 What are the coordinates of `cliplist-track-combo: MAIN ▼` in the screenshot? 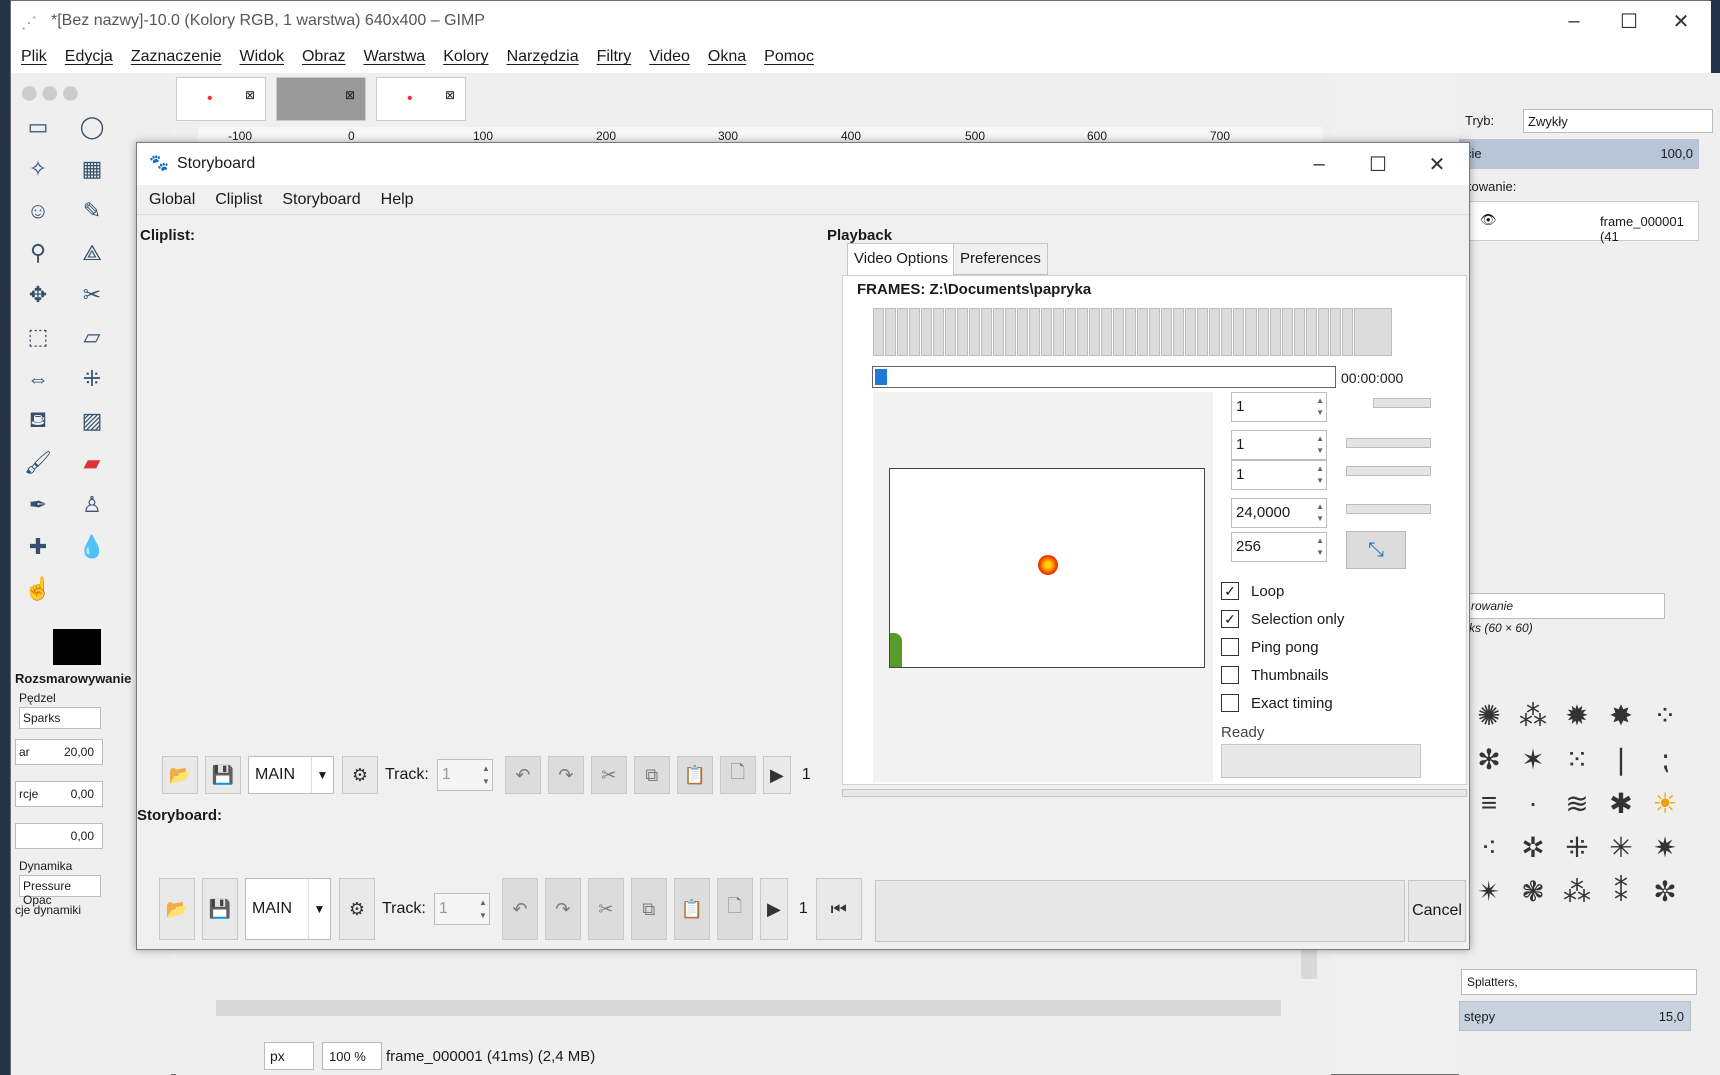 It's located at (291, 775).